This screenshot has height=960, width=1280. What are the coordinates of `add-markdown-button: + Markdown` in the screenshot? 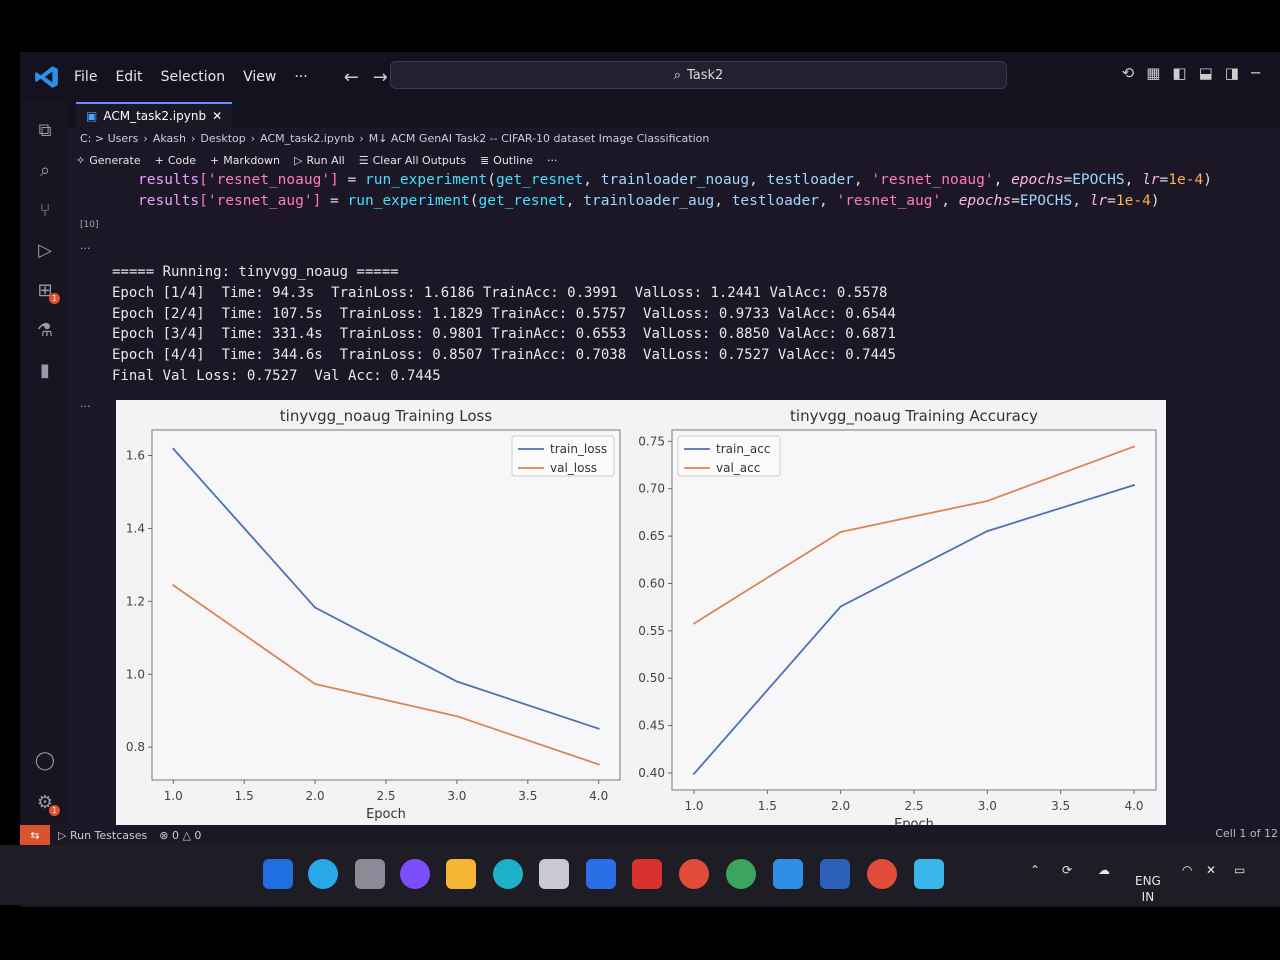 It's located at (245, 160).